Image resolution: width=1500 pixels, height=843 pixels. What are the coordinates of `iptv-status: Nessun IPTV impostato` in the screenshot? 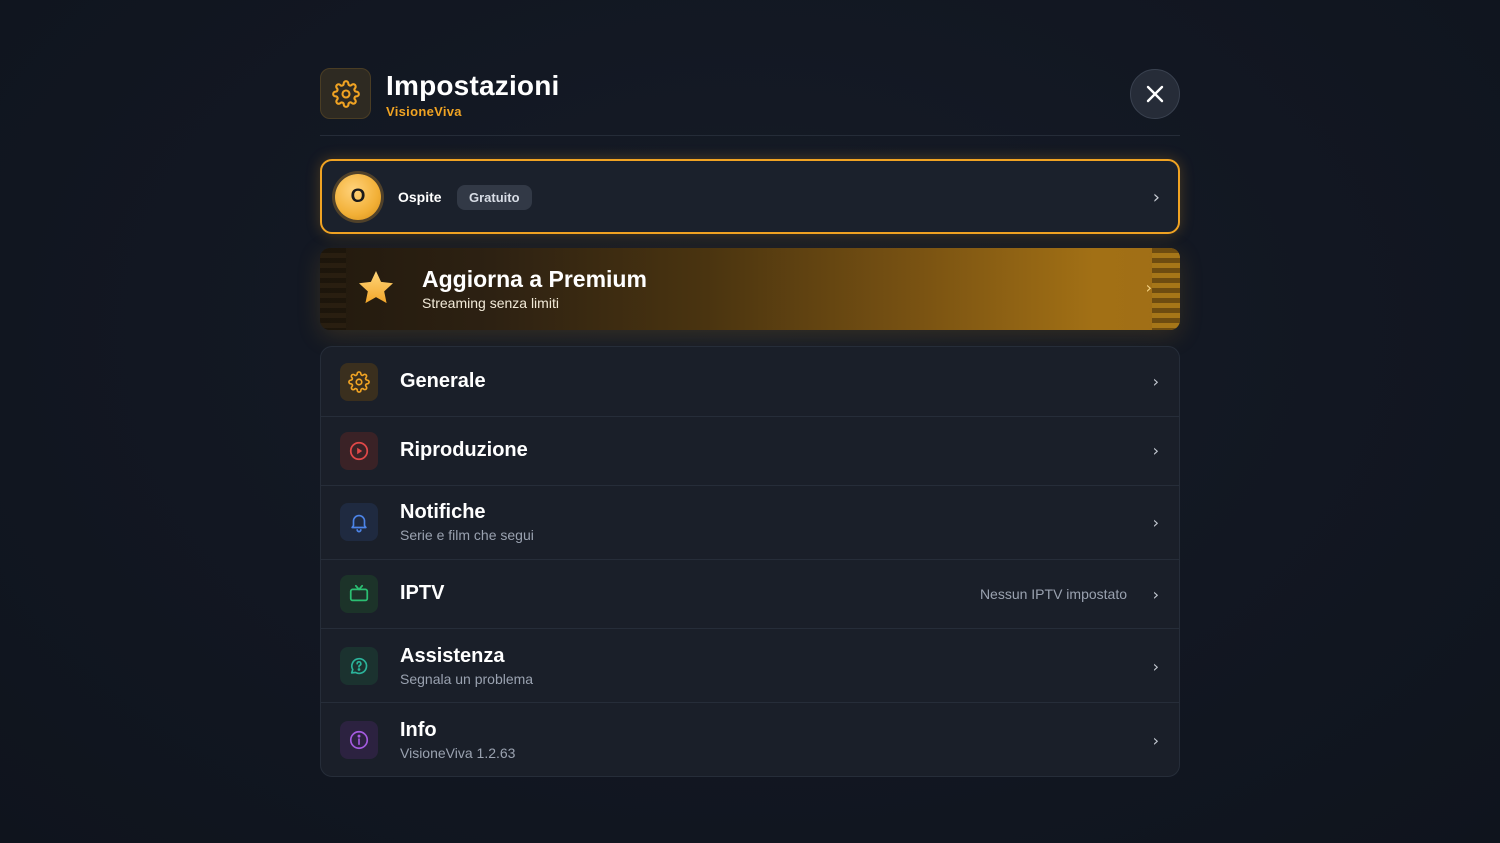 It's located at (1053, 594).